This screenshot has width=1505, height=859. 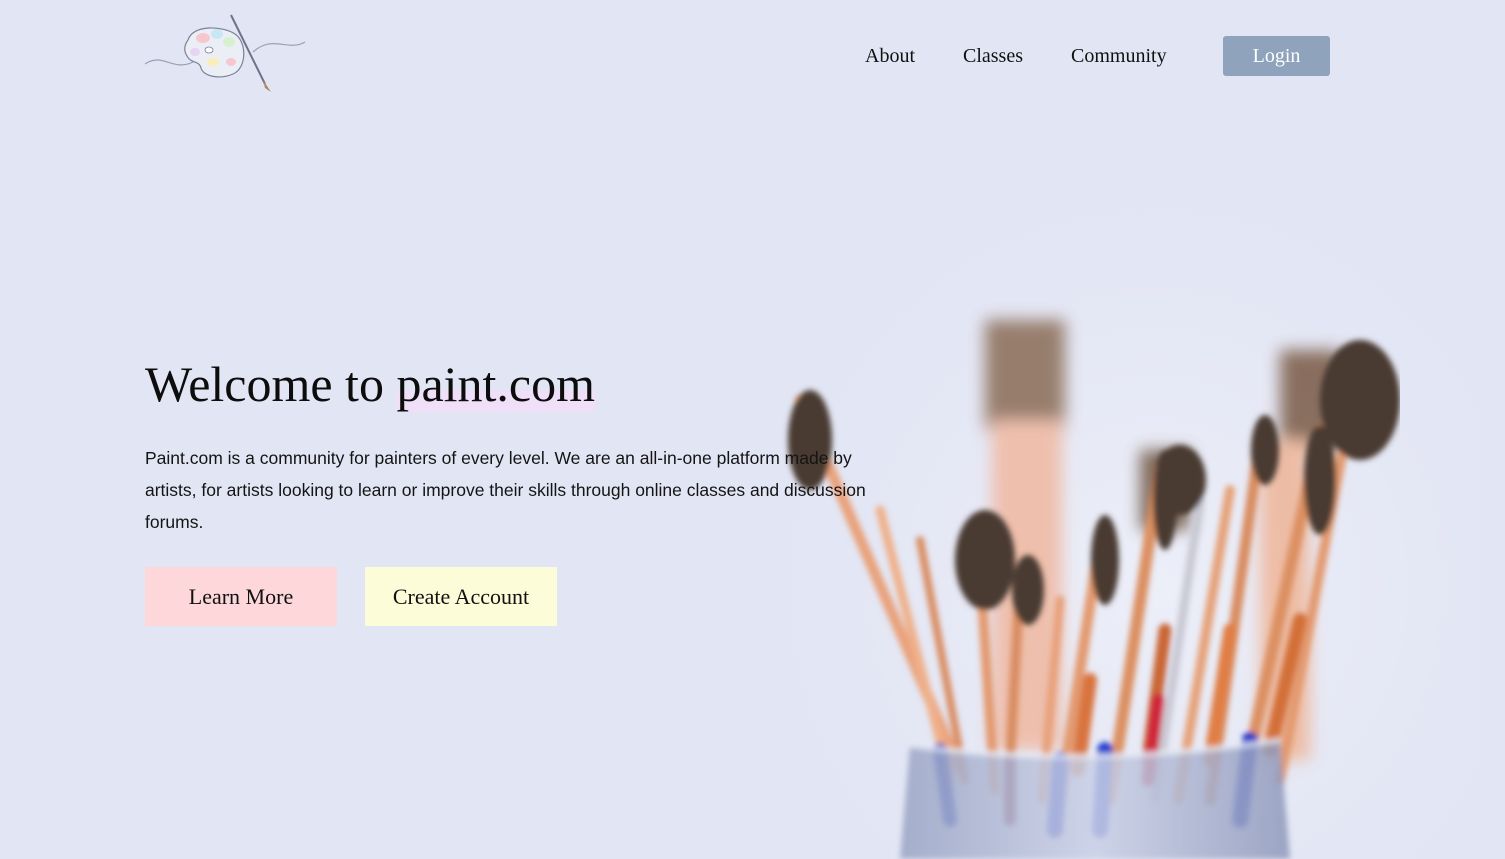 I want to click on login-button: Login, so click(x=1276, y=56).